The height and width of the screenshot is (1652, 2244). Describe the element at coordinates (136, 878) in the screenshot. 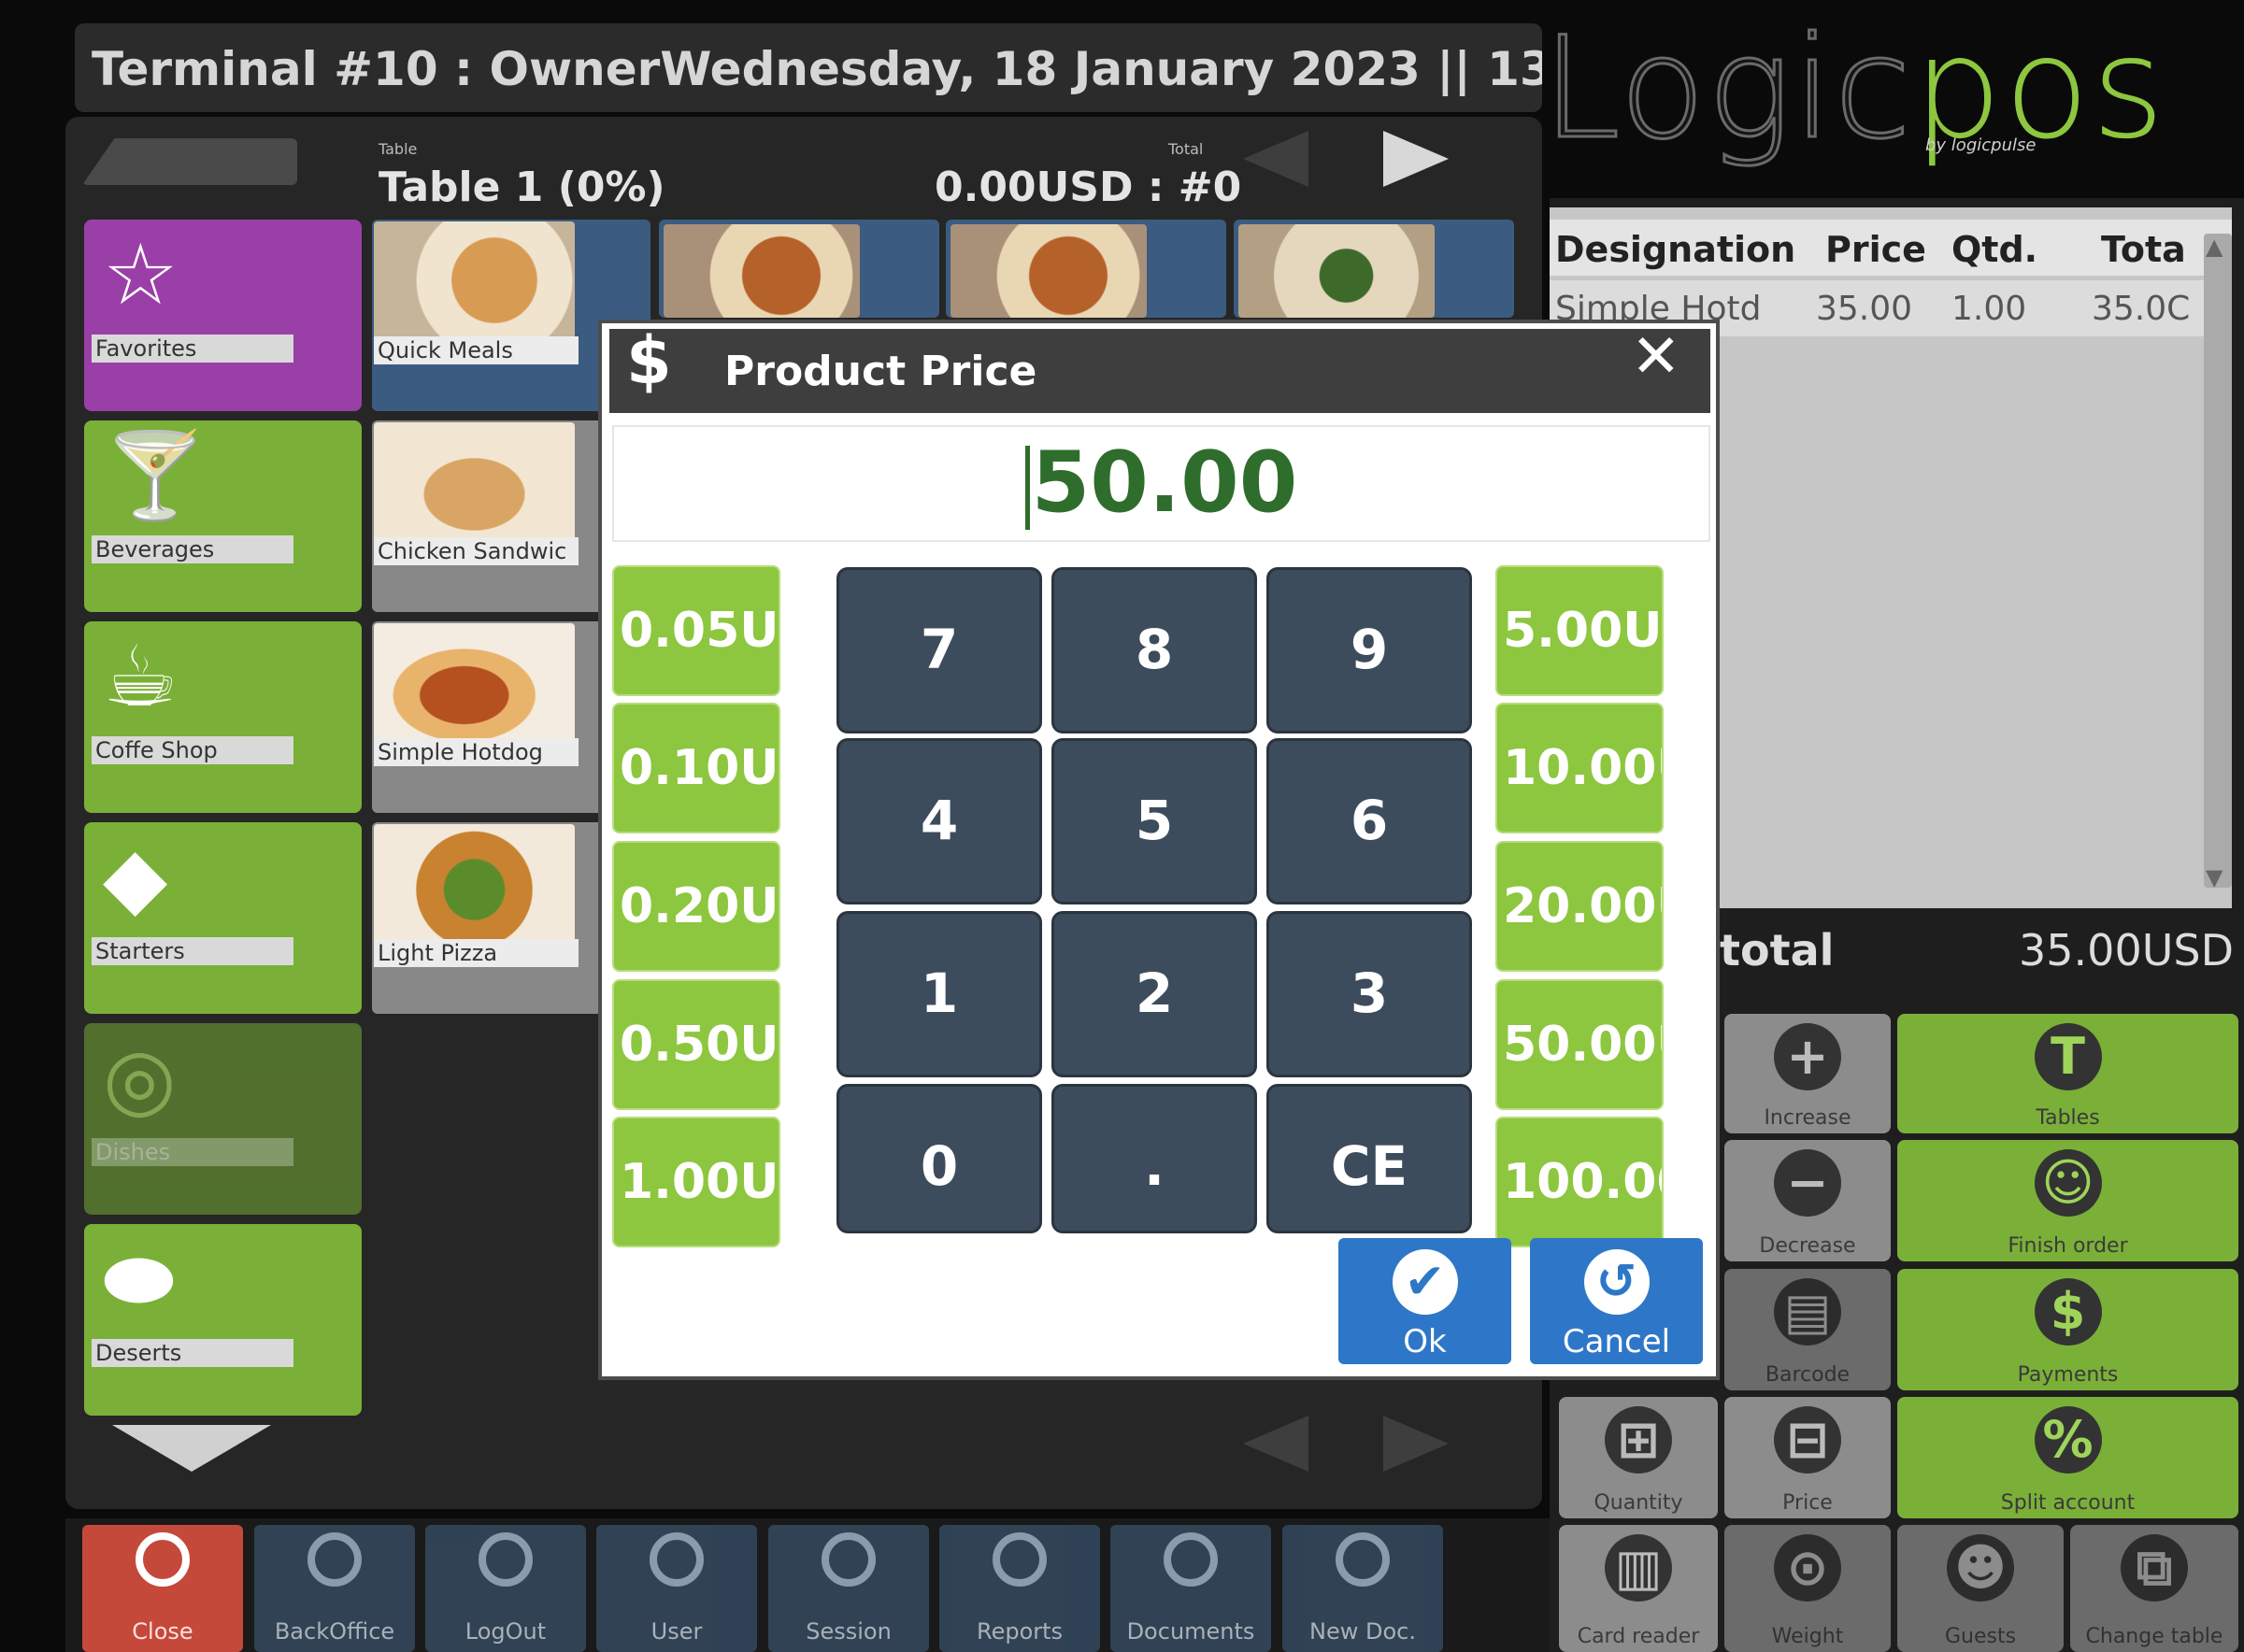

I see `starters-icon: ◆` at that location.